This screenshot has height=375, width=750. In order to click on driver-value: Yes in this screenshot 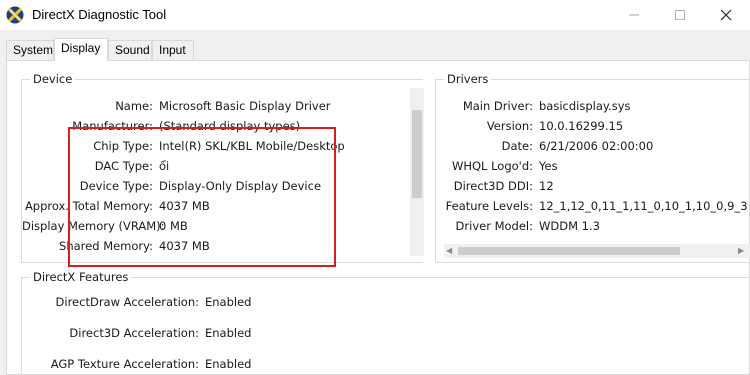, I will do `click(548, 166)`.